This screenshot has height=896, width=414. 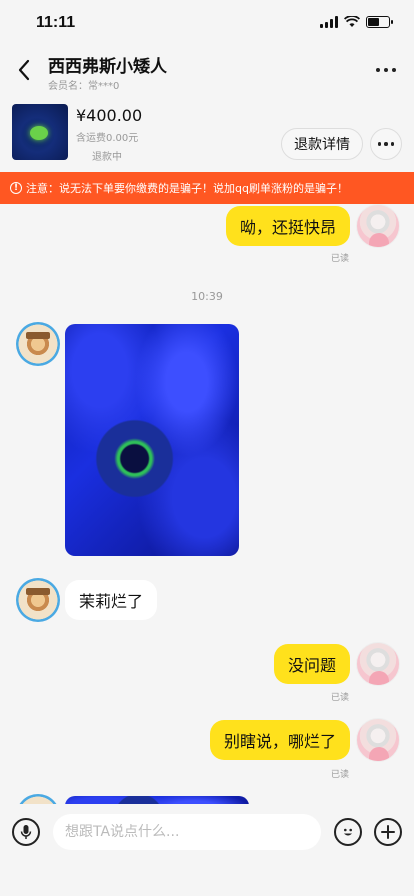 I want to click on status-icons, so click(x=356, y=22).